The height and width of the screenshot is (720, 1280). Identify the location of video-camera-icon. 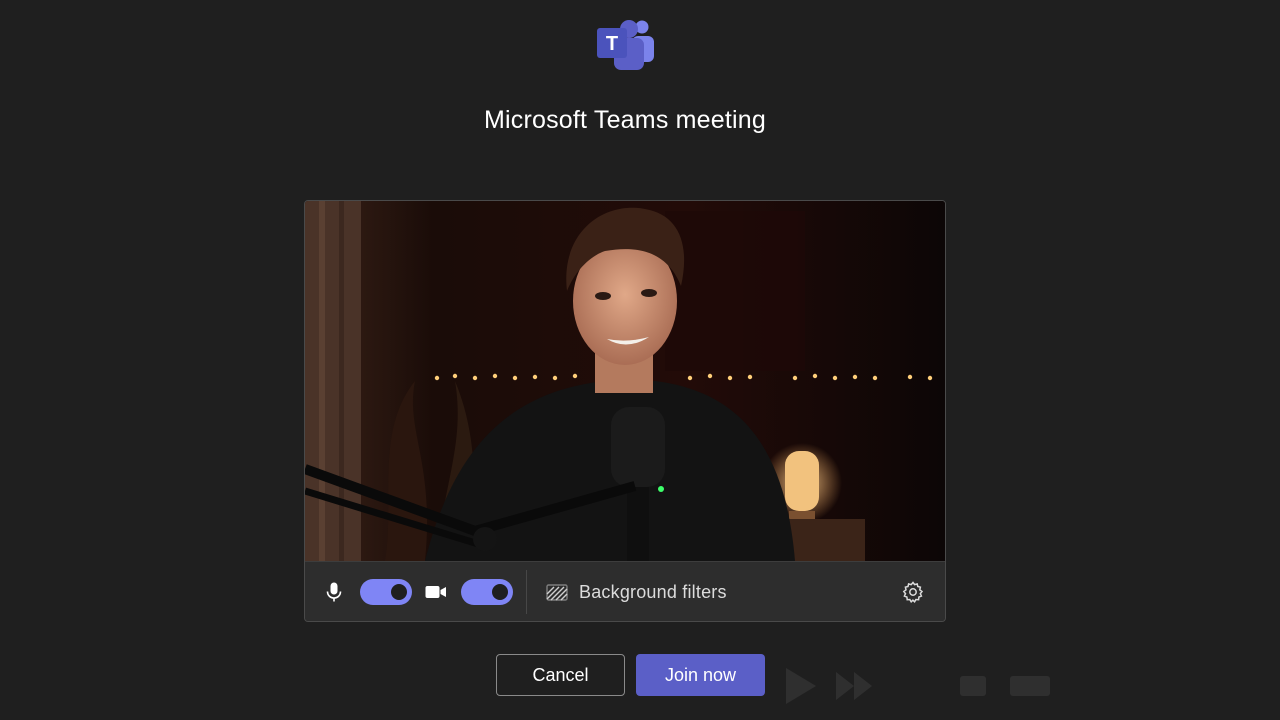
(436, 592).